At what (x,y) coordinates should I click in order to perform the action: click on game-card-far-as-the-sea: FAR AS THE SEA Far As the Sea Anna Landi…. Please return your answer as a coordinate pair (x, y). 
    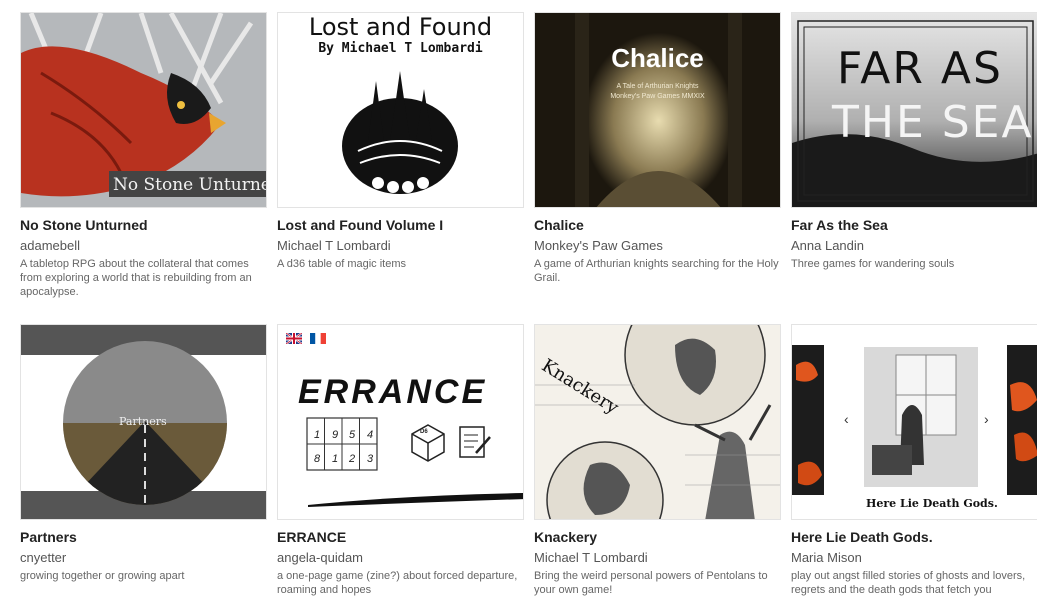
    Looking at the image, I should click on (914, 141).